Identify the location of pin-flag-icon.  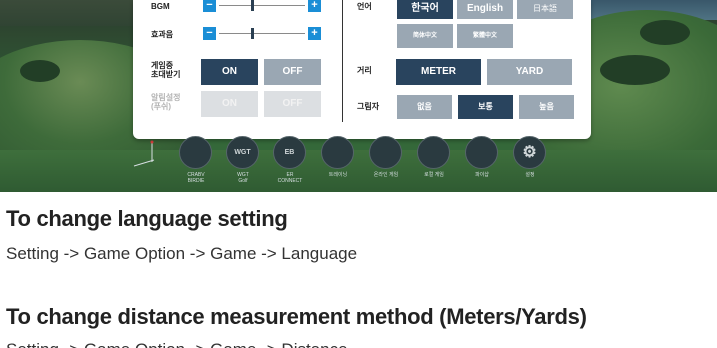
(144, 153).